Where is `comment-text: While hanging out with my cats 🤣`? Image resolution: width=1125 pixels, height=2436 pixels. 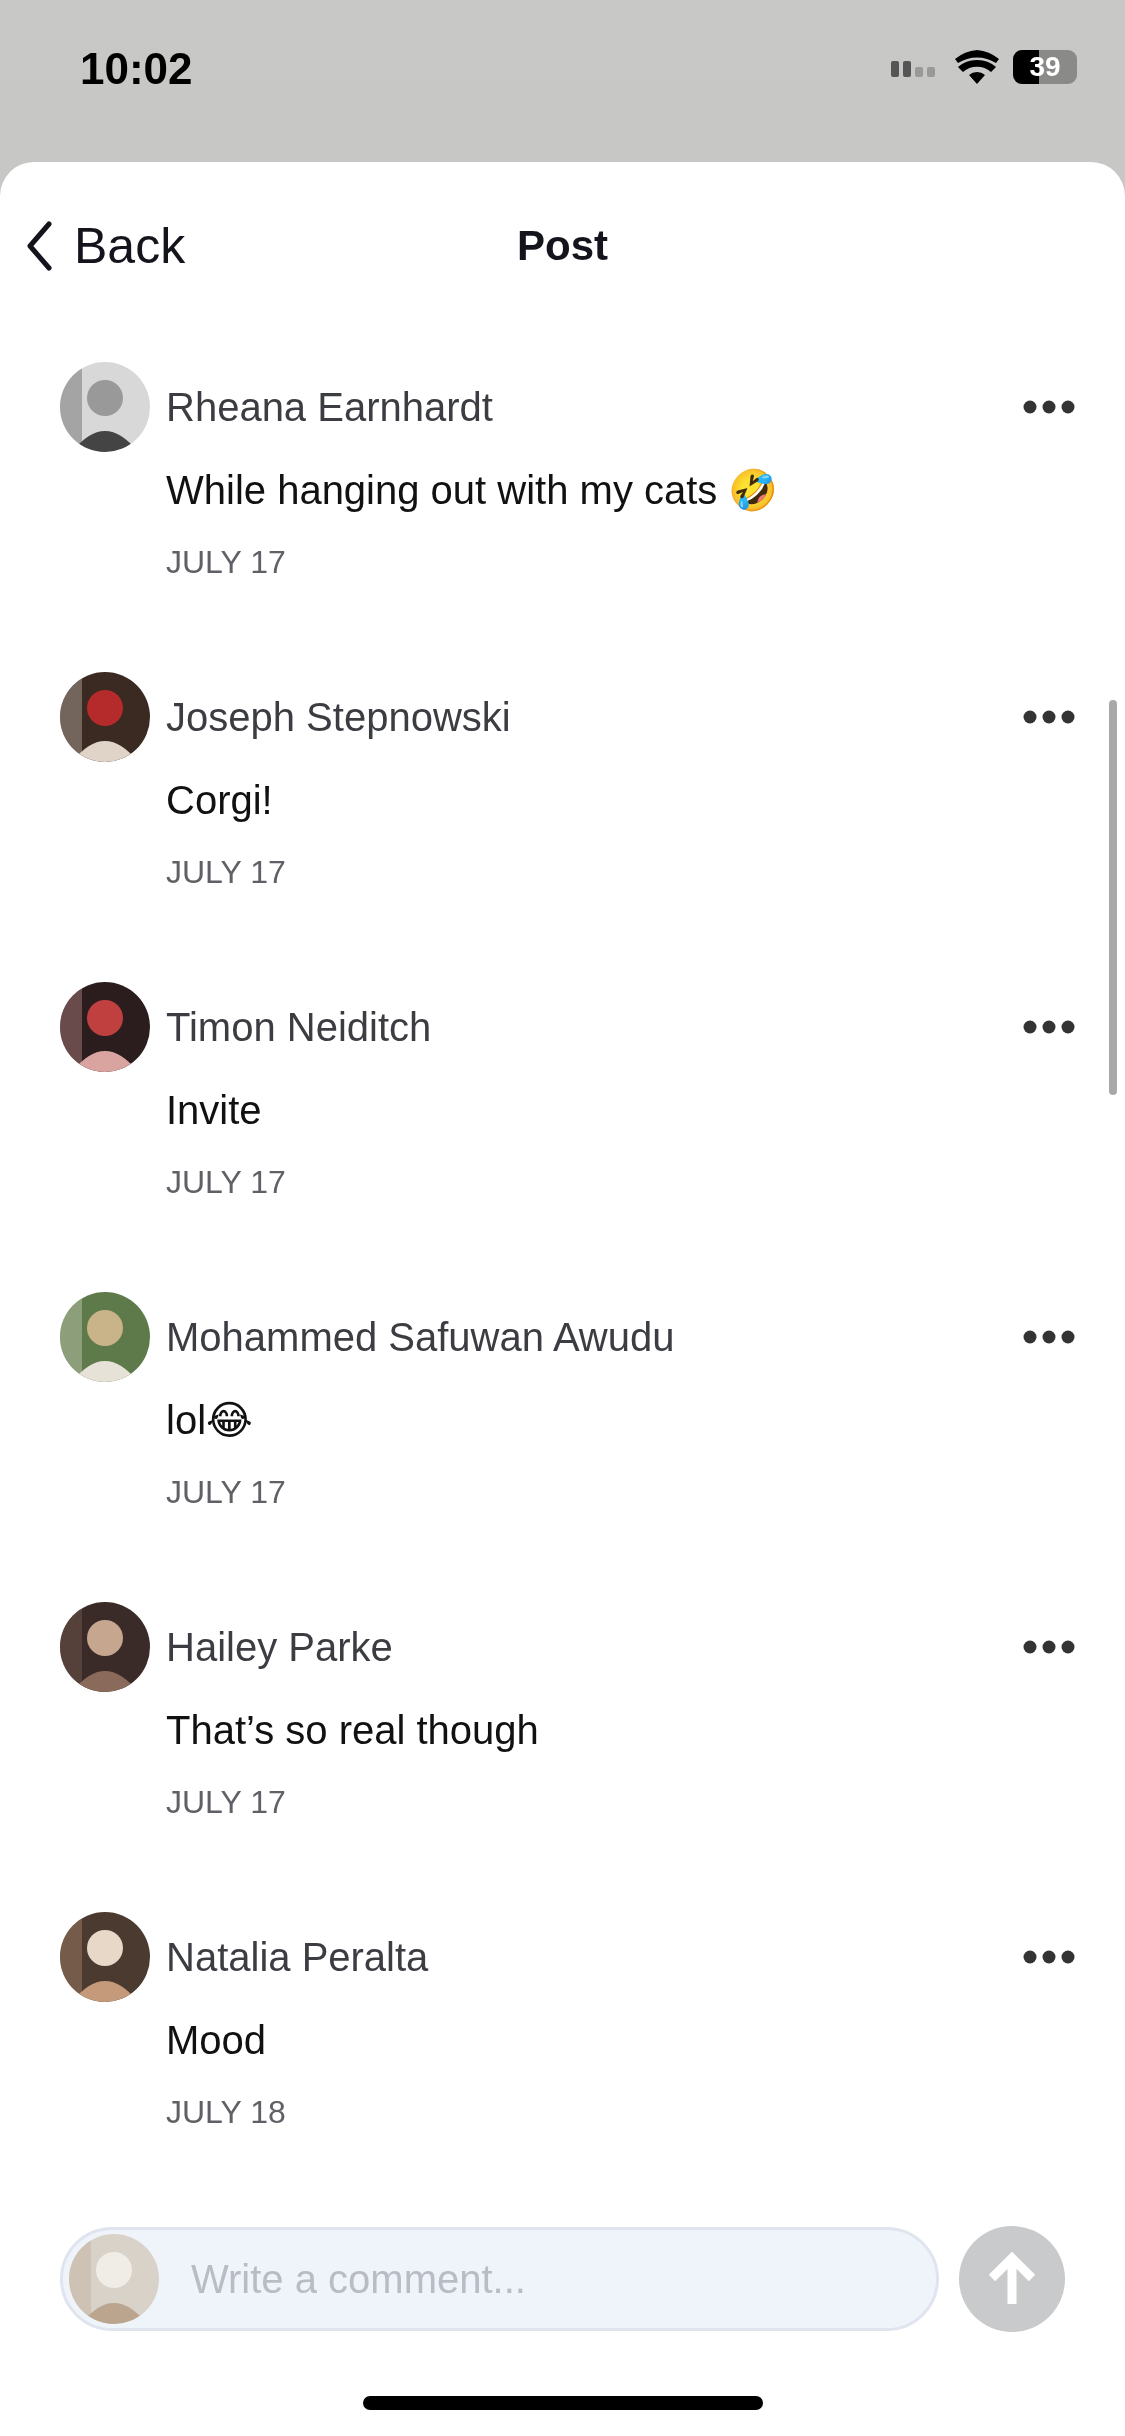 comment-text: While hanging out with my cats 🤣 is located at coordinates (473, 490).